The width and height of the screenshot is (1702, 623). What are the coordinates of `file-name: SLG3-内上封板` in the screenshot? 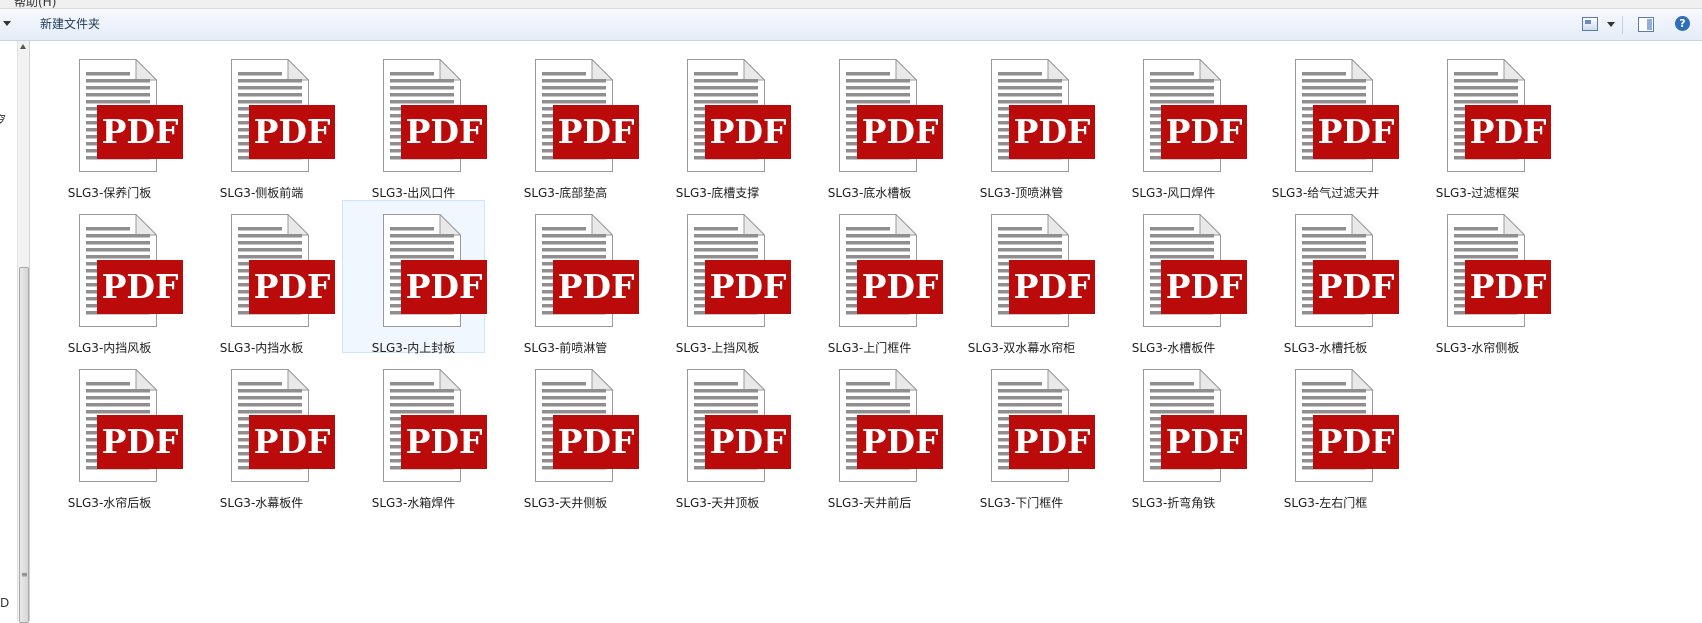 It's located at (413, 348).